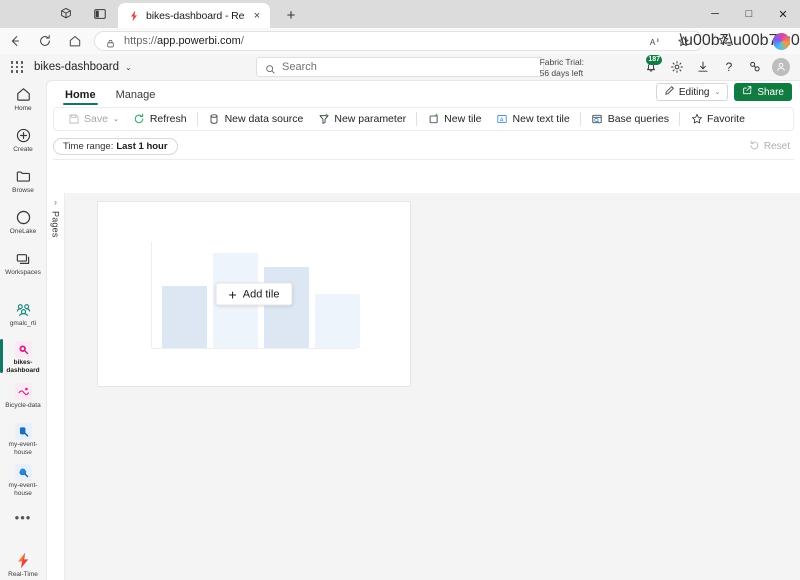 The height and width of the screenshot is (580, 800). I want to click on back-button, so click(15, 41).